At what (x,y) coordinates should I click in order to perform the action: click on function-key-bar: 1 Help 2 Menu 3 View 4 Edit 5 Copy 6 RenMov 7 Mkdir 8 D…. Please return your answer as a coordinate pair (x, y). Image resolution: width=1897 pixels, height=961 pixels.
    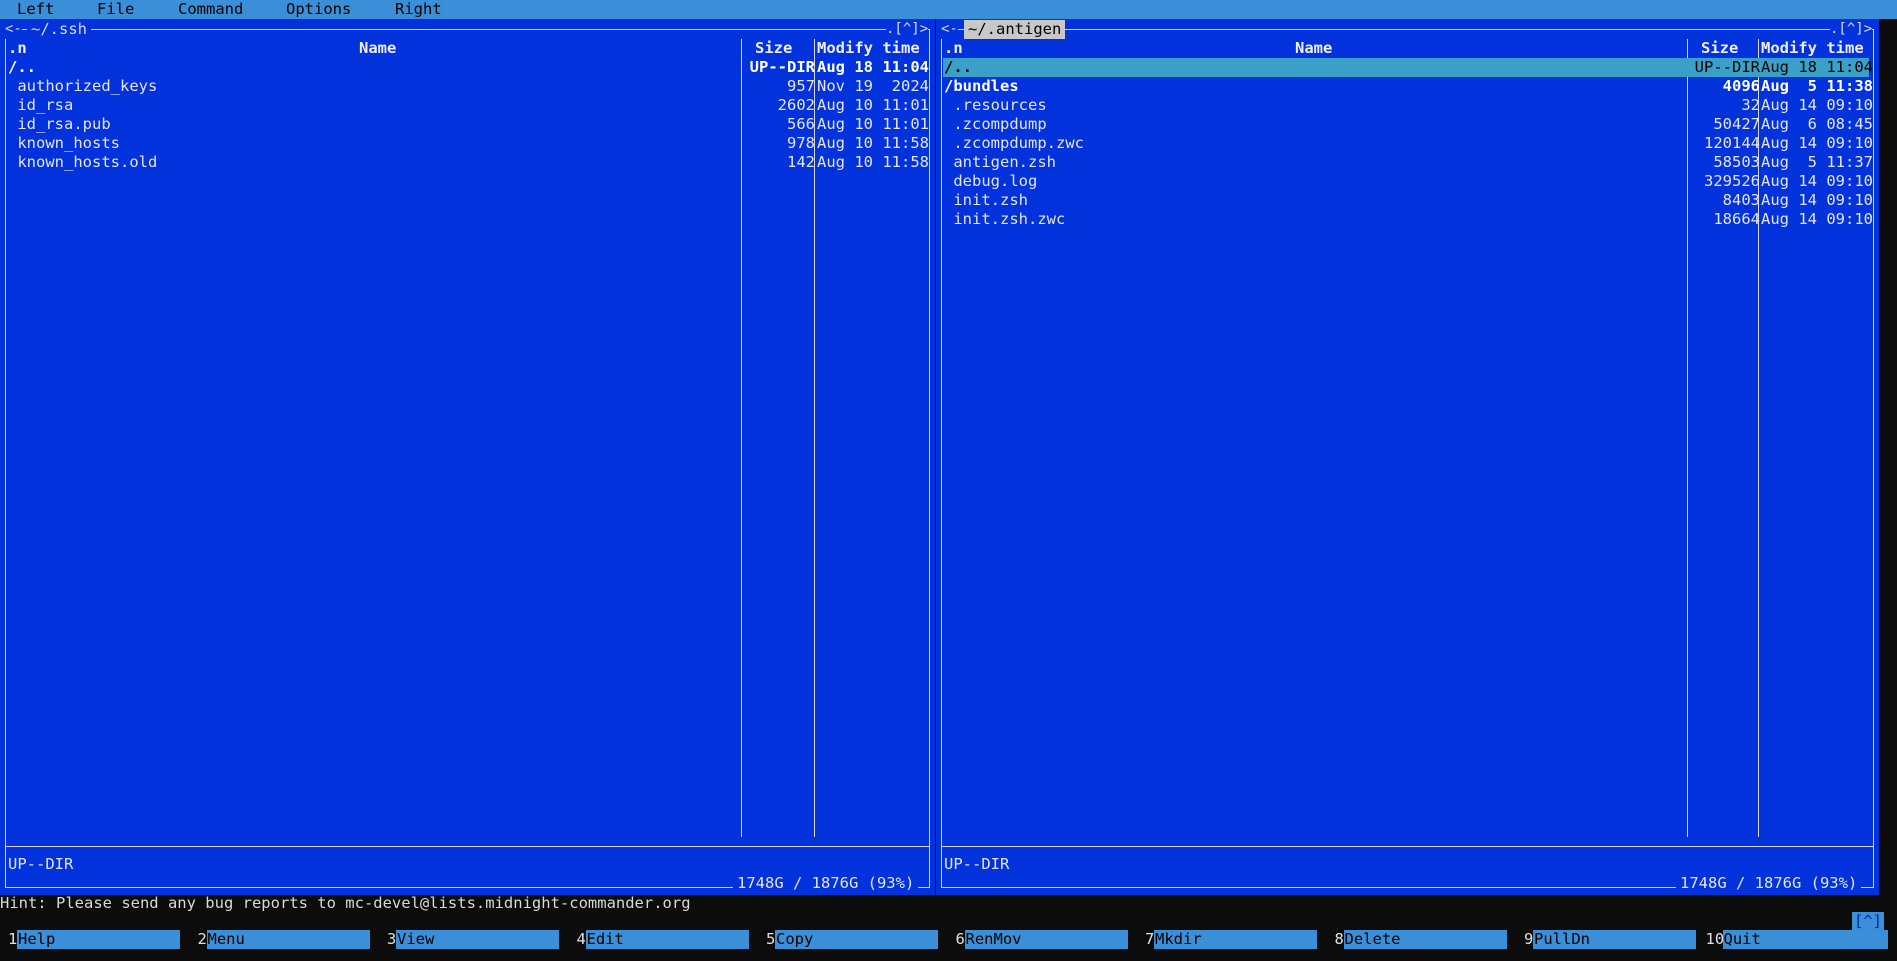
    Looking at the image, I should click on (948, 939).